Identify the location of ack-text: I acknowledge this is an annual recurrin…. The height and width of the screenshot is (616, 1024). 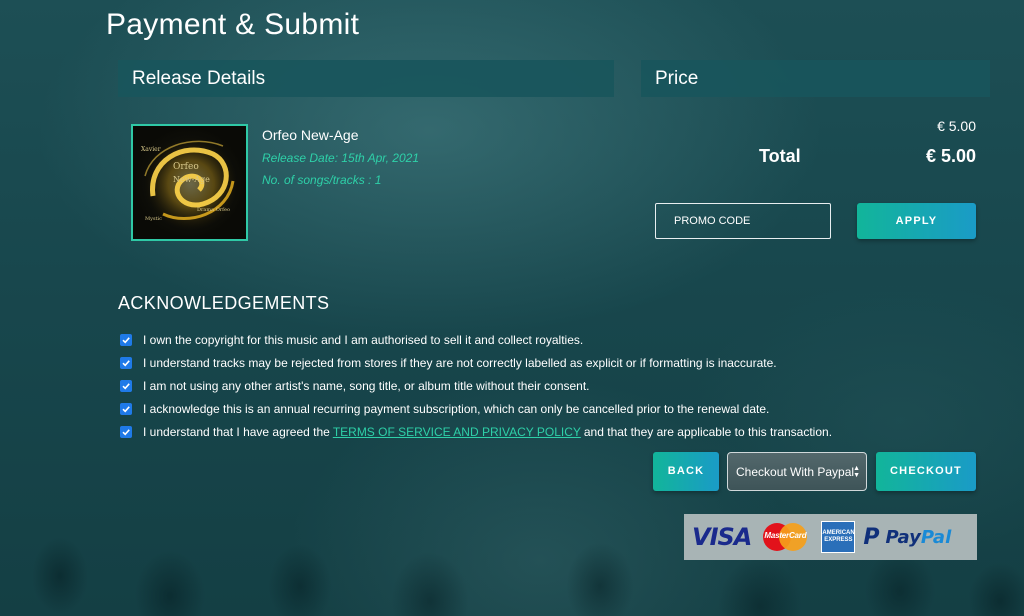
(456, 409).